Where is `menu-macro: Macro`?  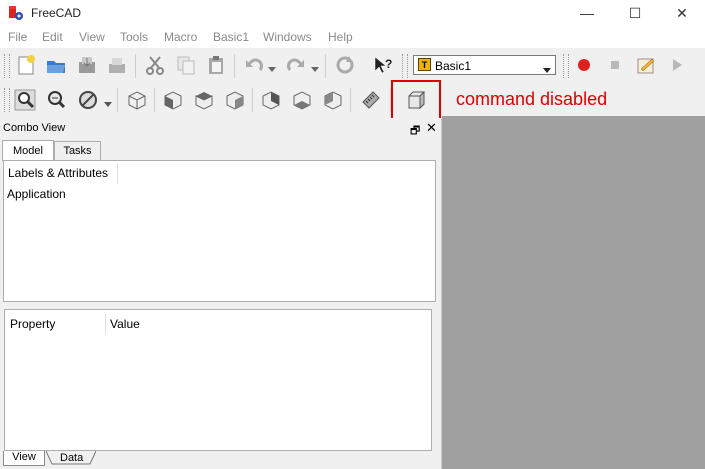 menu-macro: Macro is located at coordinates (180, 37).